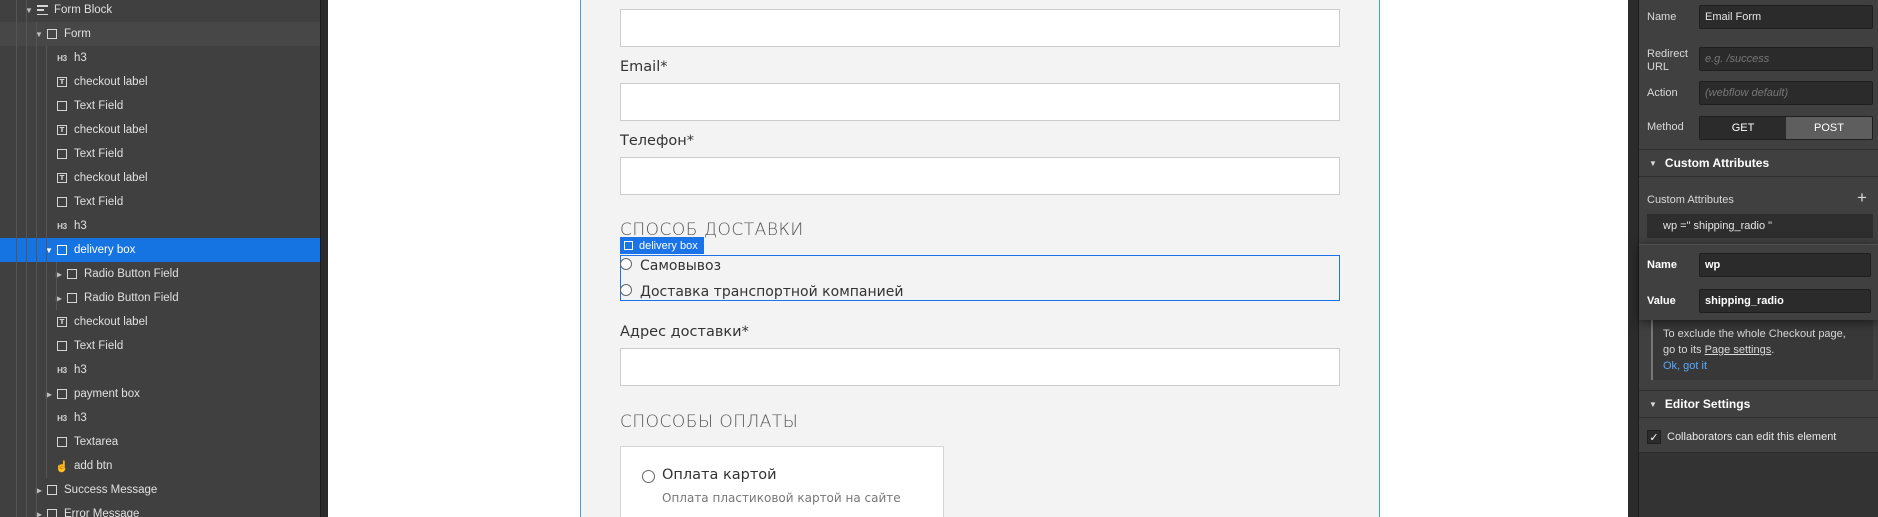 Image resolution: width=1878 pixels, height=517 pixels. What do you see at coordinates (160, 509) in the screenshot?
I see `navigator-item: ▶ Error Message` at bounding box center [160, 509].